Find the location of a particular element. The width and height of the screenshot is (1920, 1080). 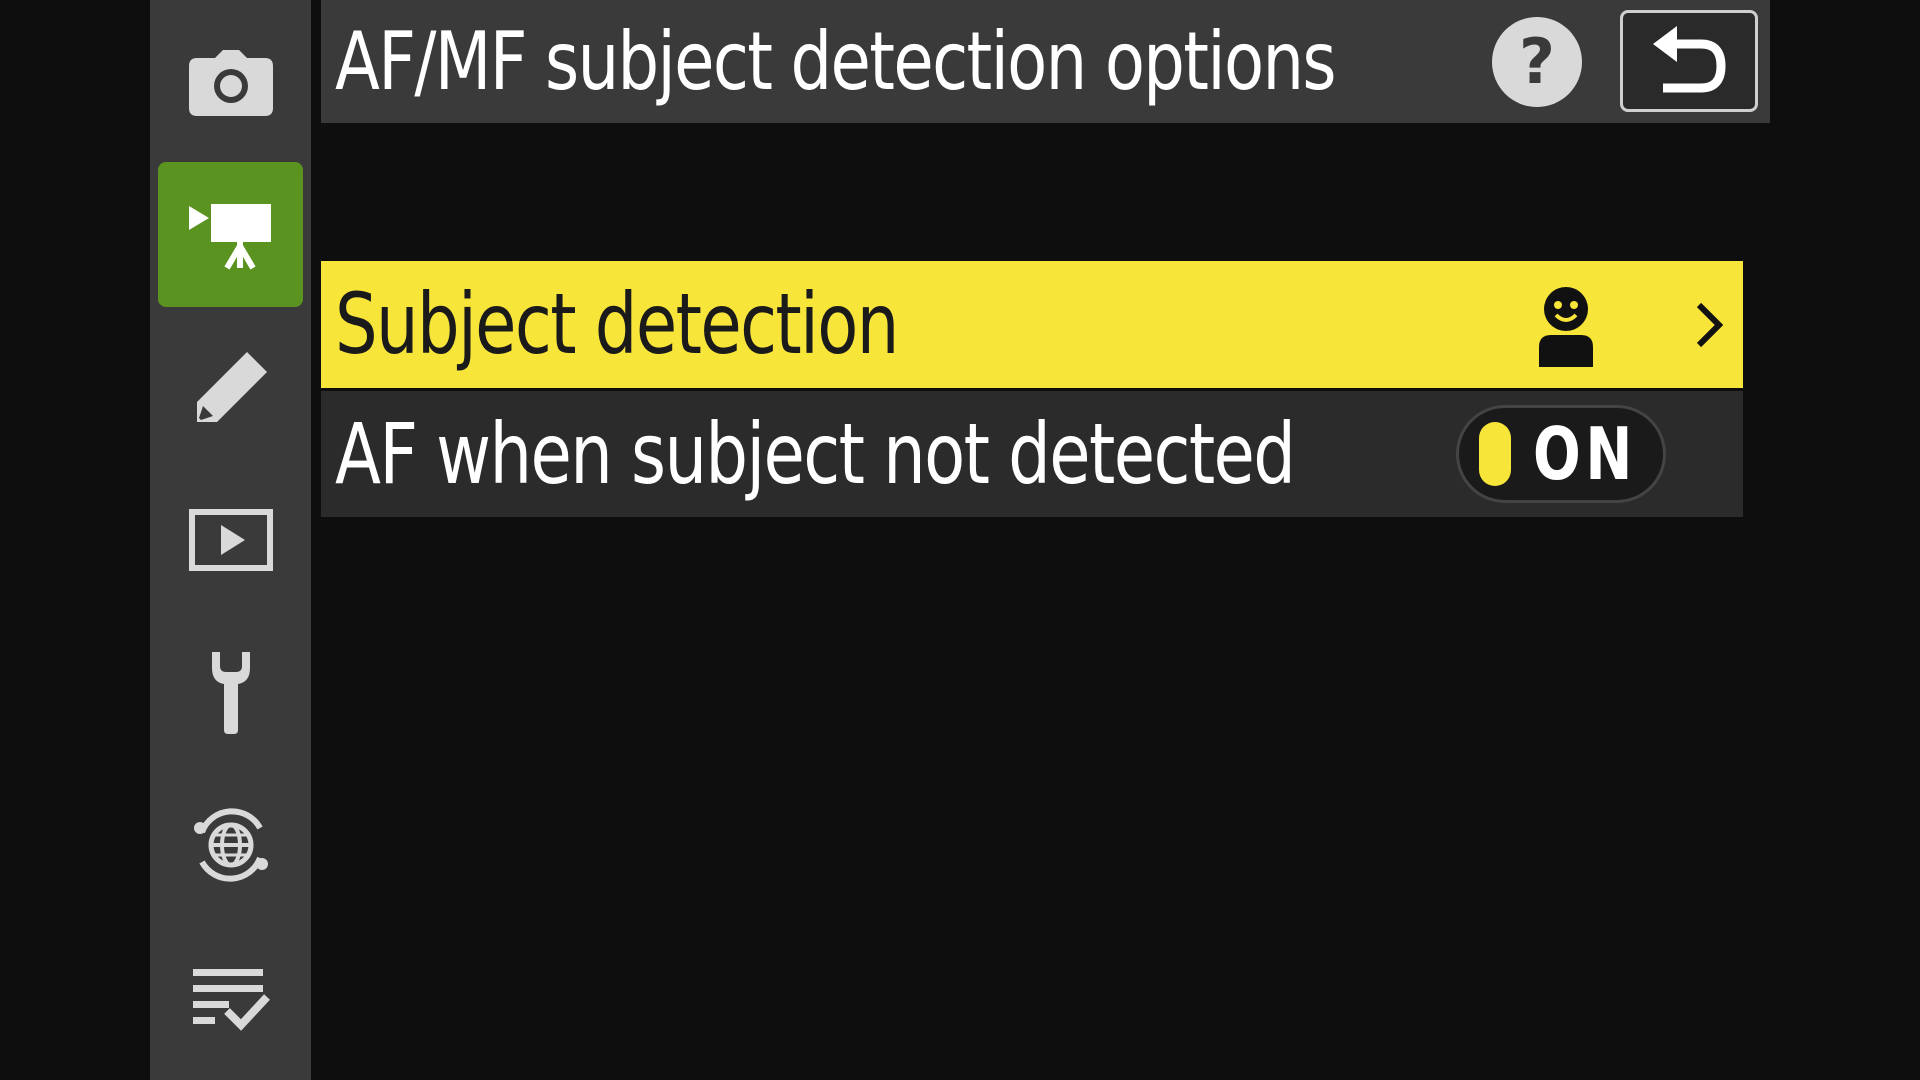

tab-video-recording-menu is located at coordinates (230, 234).